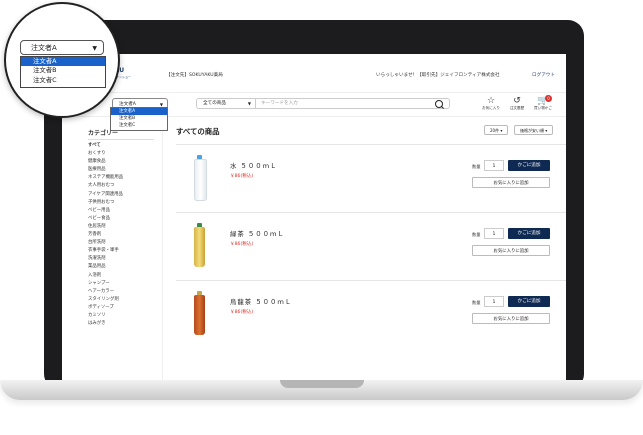 This screenshot has width=643, height=435. I want to click on sort-select: 価格が安い順 ▾, so click(534, 130).